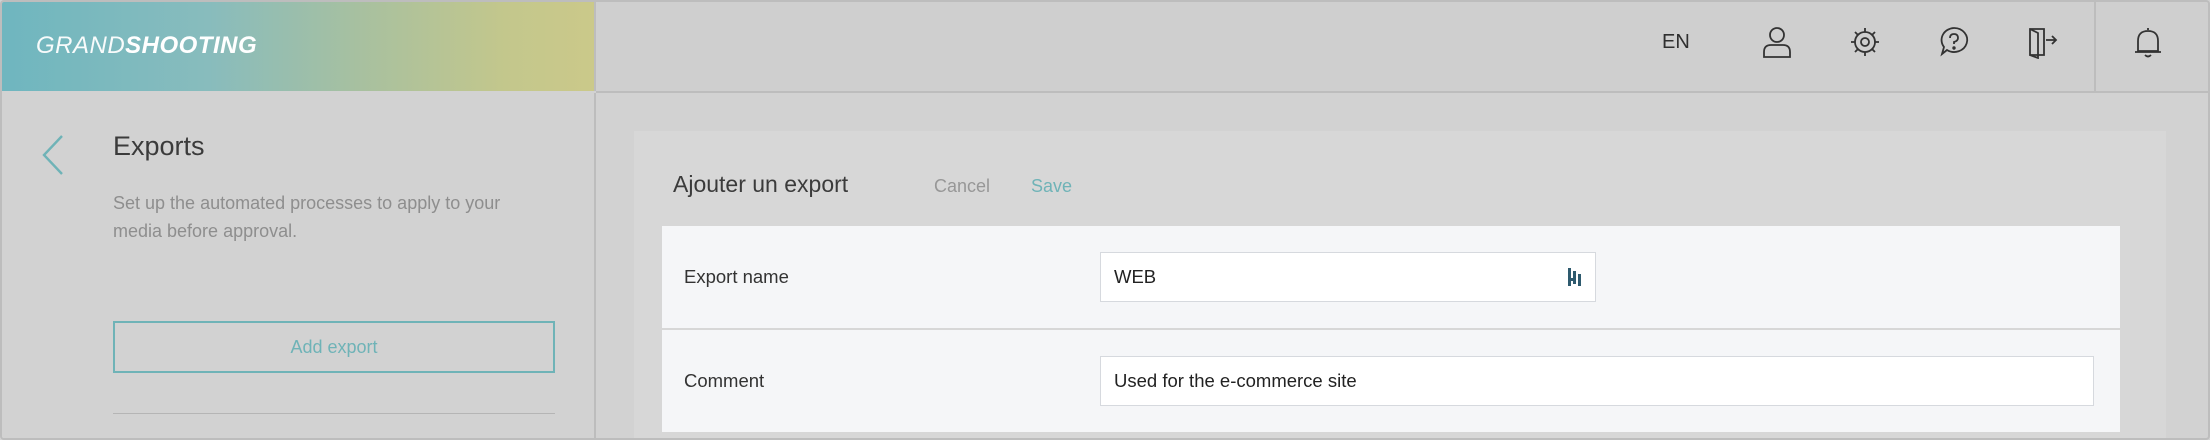  What do you see at coordinates (1676, 42) in the screenshot?
I see `language-selector: EN` at bounding box center [1676, 42].